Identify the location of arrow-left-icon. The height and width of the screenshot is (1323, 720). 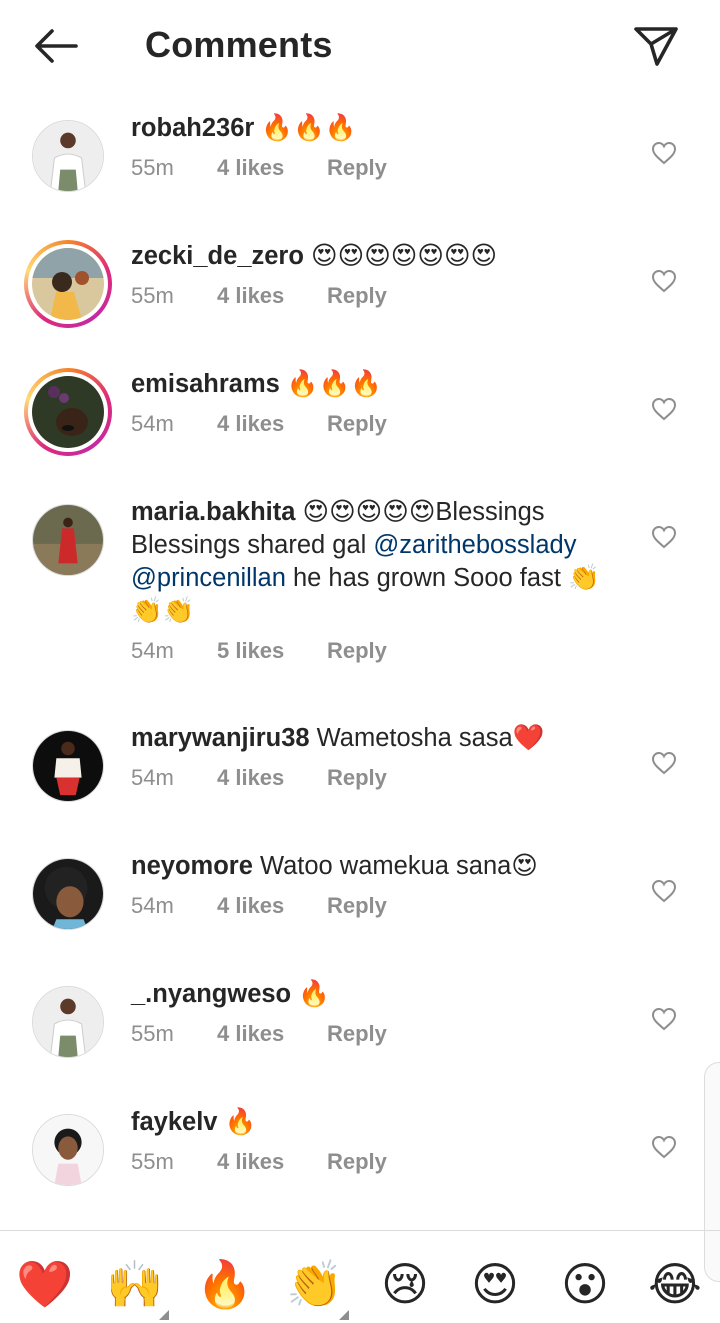
(56, 46).